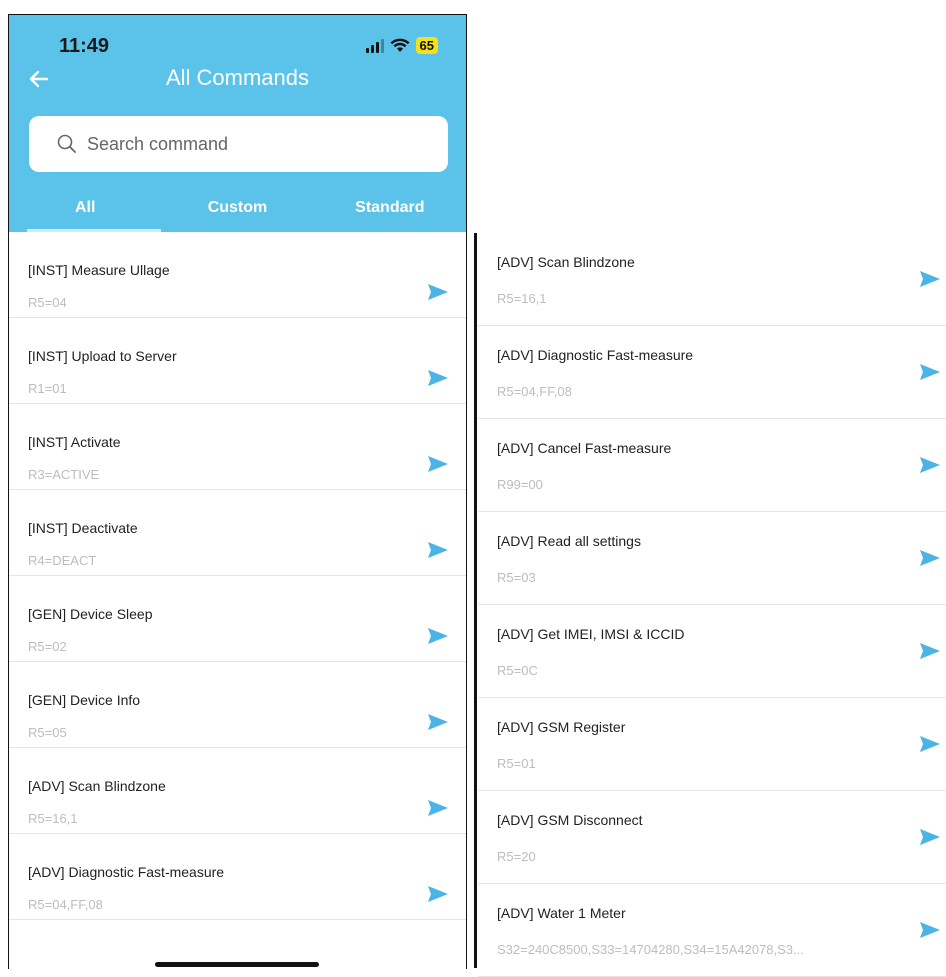  I want to click on command-name: [ADV] Read all settings, so click(569, 541).